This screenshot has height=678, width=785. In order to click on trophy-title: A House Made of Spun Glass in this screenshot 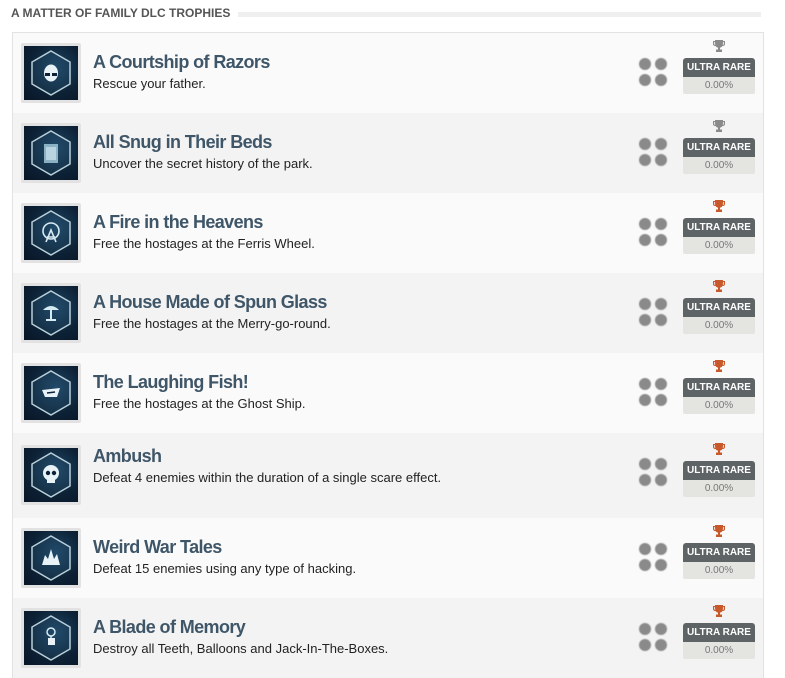, I will do `click(273, 302)`.